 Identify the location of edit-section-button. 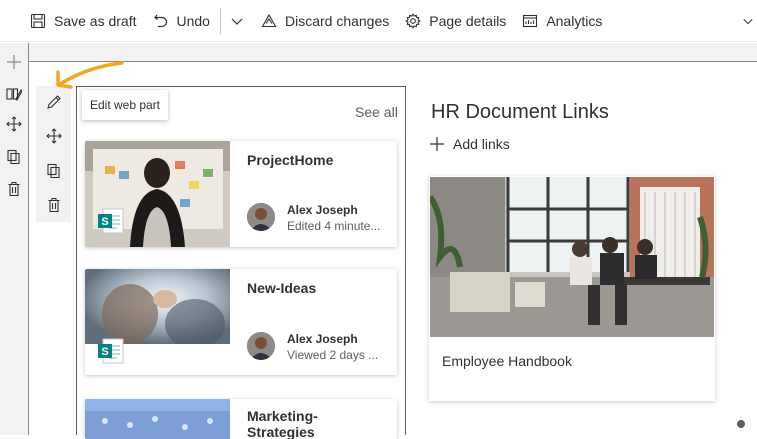
(14, 94).